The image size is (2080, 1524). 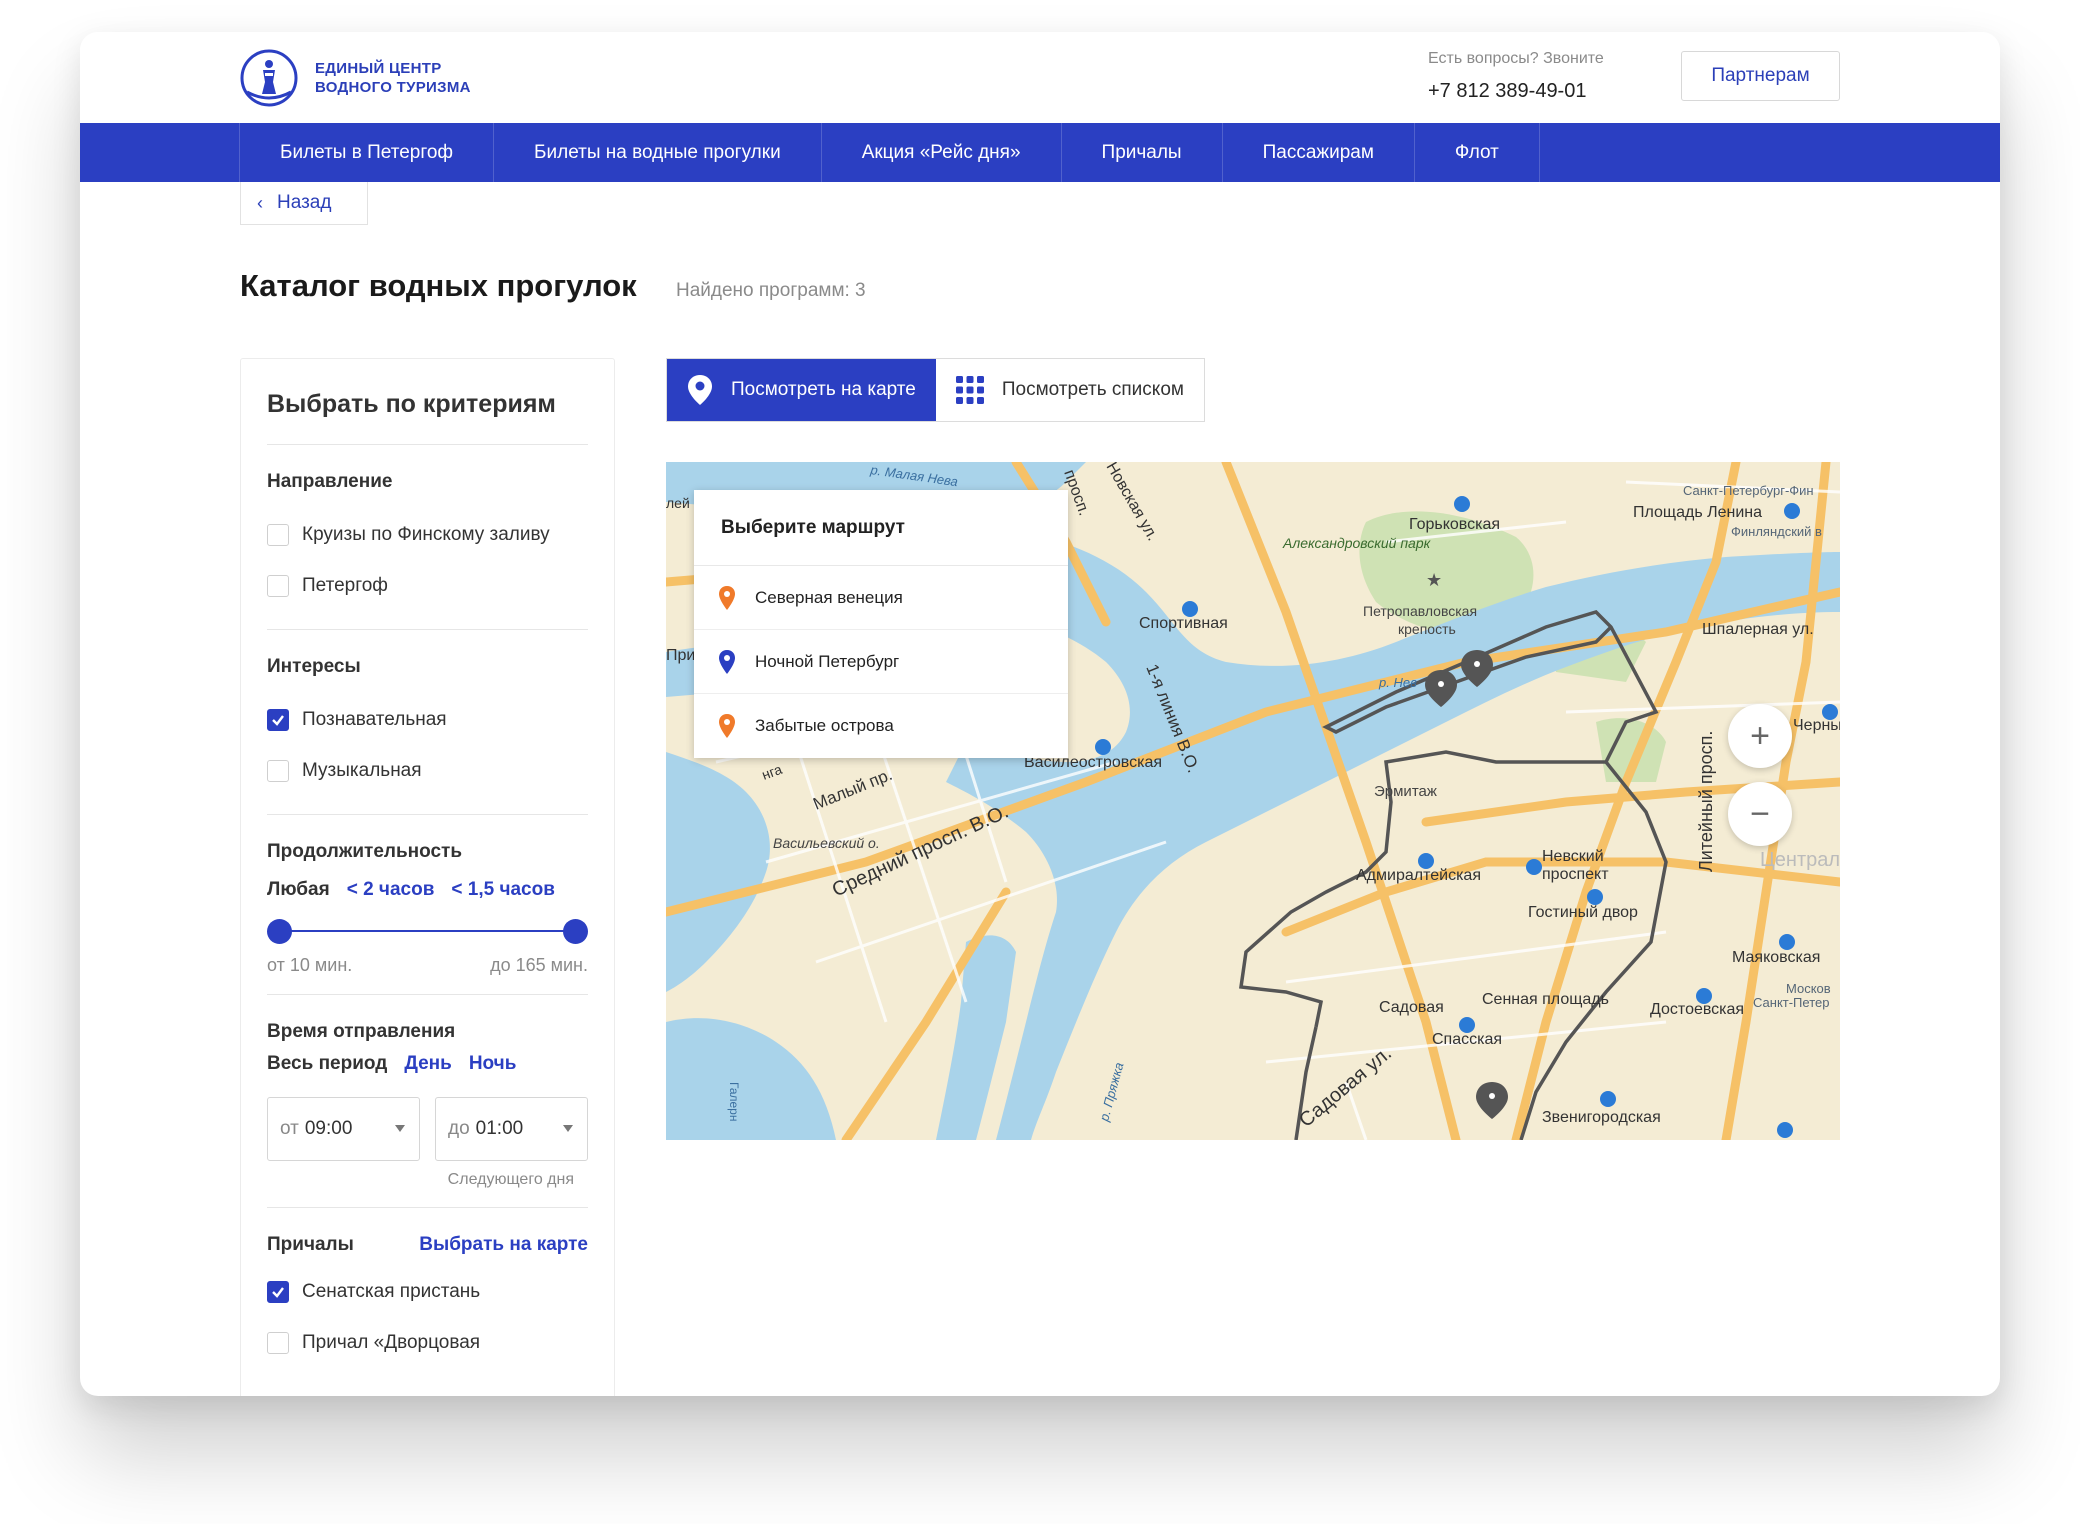 I want to click on duration-min-label: от 10 мин., so click(x=310, y=965).